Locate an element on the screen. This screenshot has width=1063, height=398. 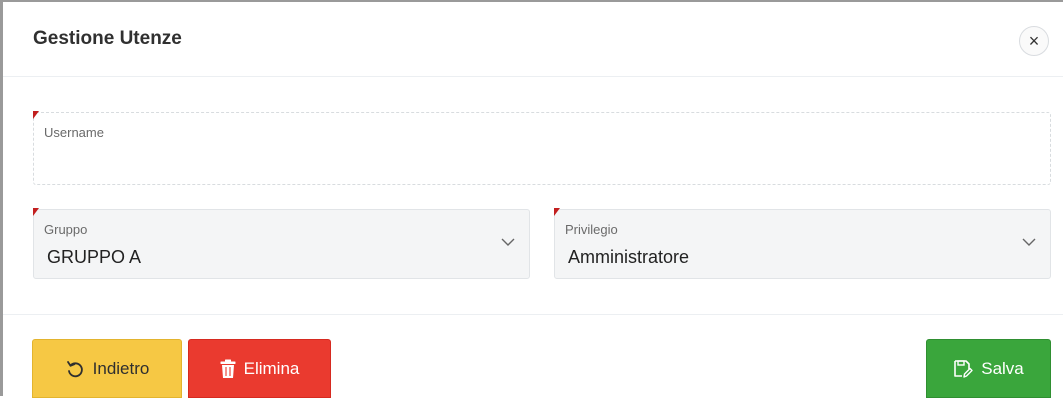
delete-button: Elimina is located at coordinates (259, 368).